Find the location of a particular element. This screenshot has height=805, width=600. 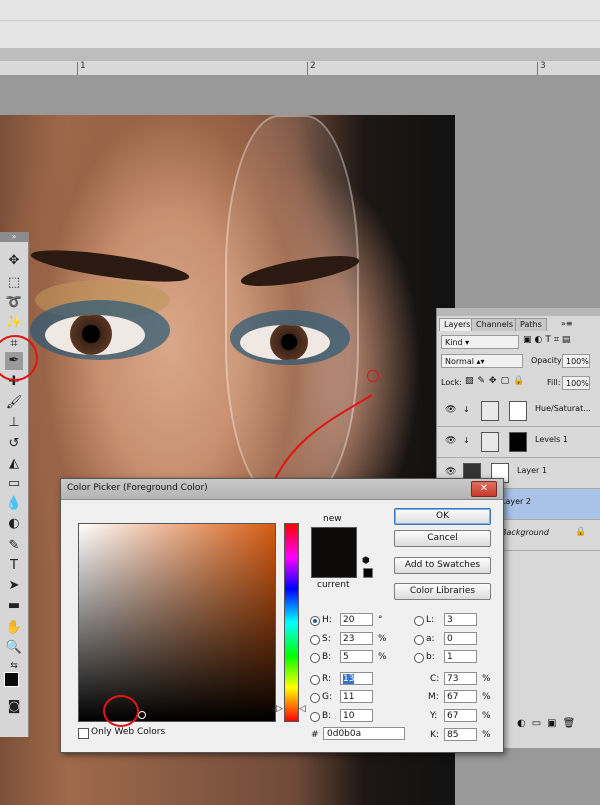

add-to-swatches-button: Add to Swatches is located at coordinates (442, 565).